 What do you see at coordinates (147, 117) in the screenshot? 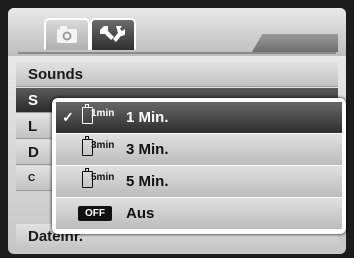
I see `option-label: 1 Min.` at bounding box center [147, 117].